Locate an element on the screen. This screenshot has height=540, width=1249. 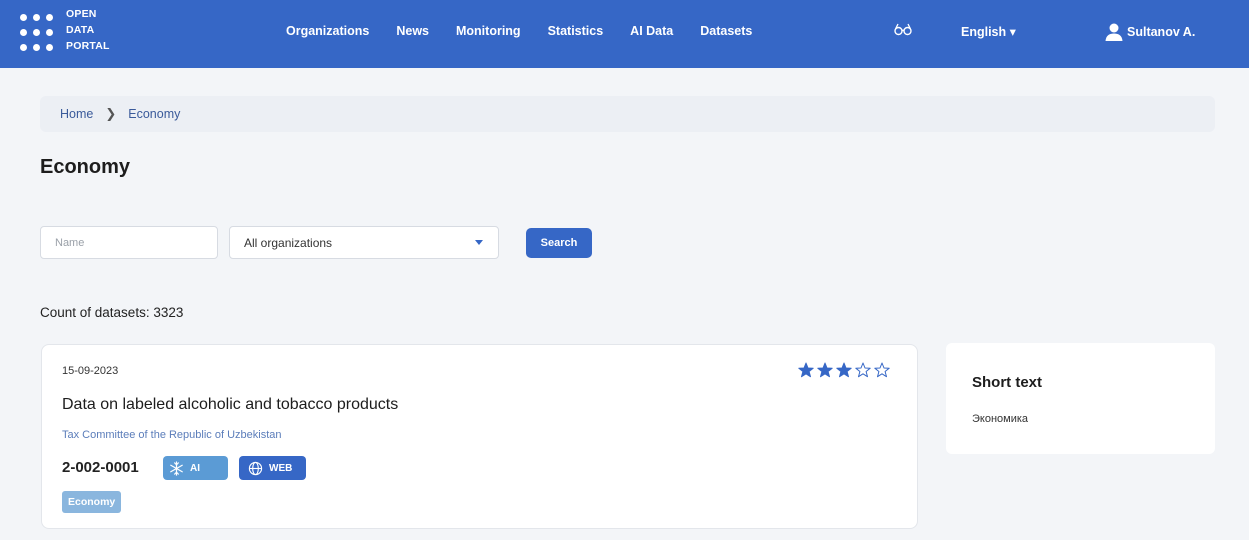
organization-select-value: All organizations is located at coordinates (288, 242).